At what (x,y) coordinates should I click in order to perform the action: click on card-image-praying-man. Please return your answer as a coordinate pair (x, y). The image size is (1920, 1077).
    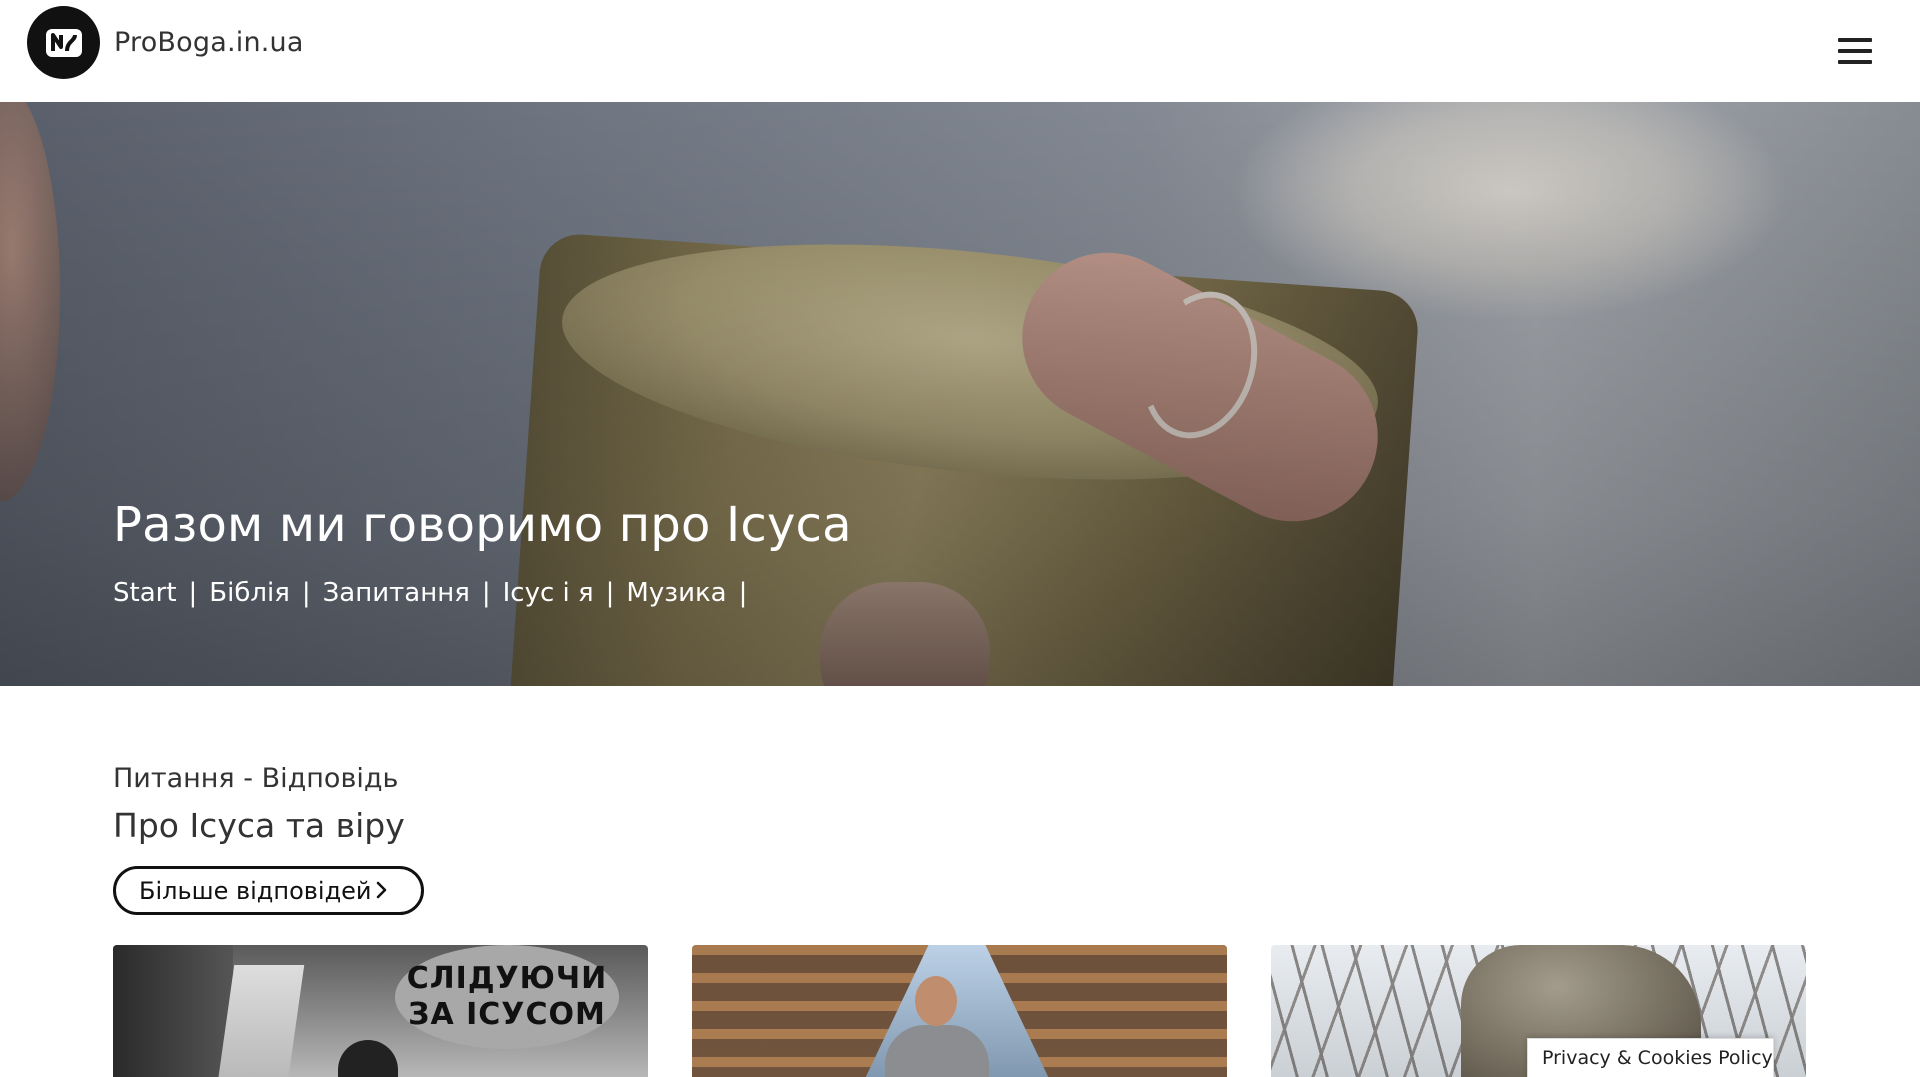
    Looking at the image, I should click on (937, 1023).